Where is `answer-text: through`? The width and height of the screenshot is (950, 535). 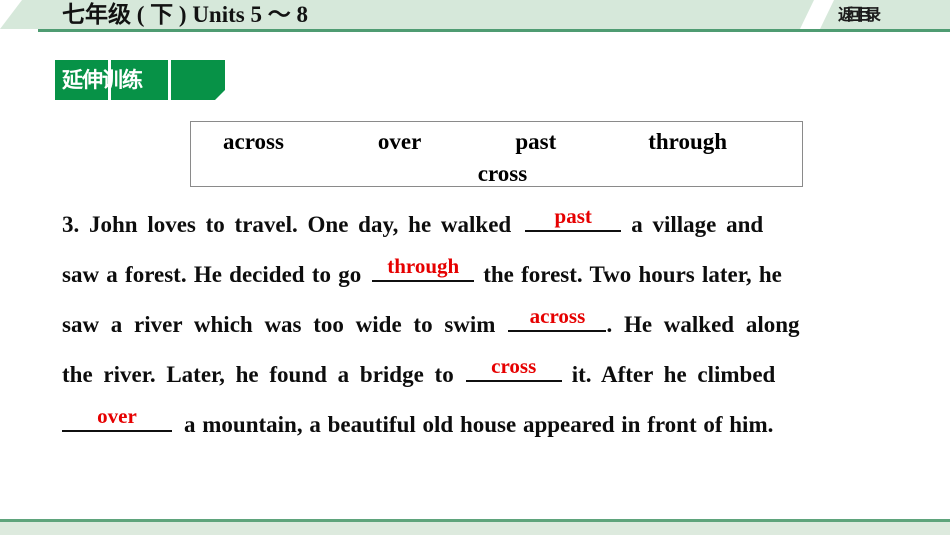
answer-text: through is located at coordinates (423, 266).